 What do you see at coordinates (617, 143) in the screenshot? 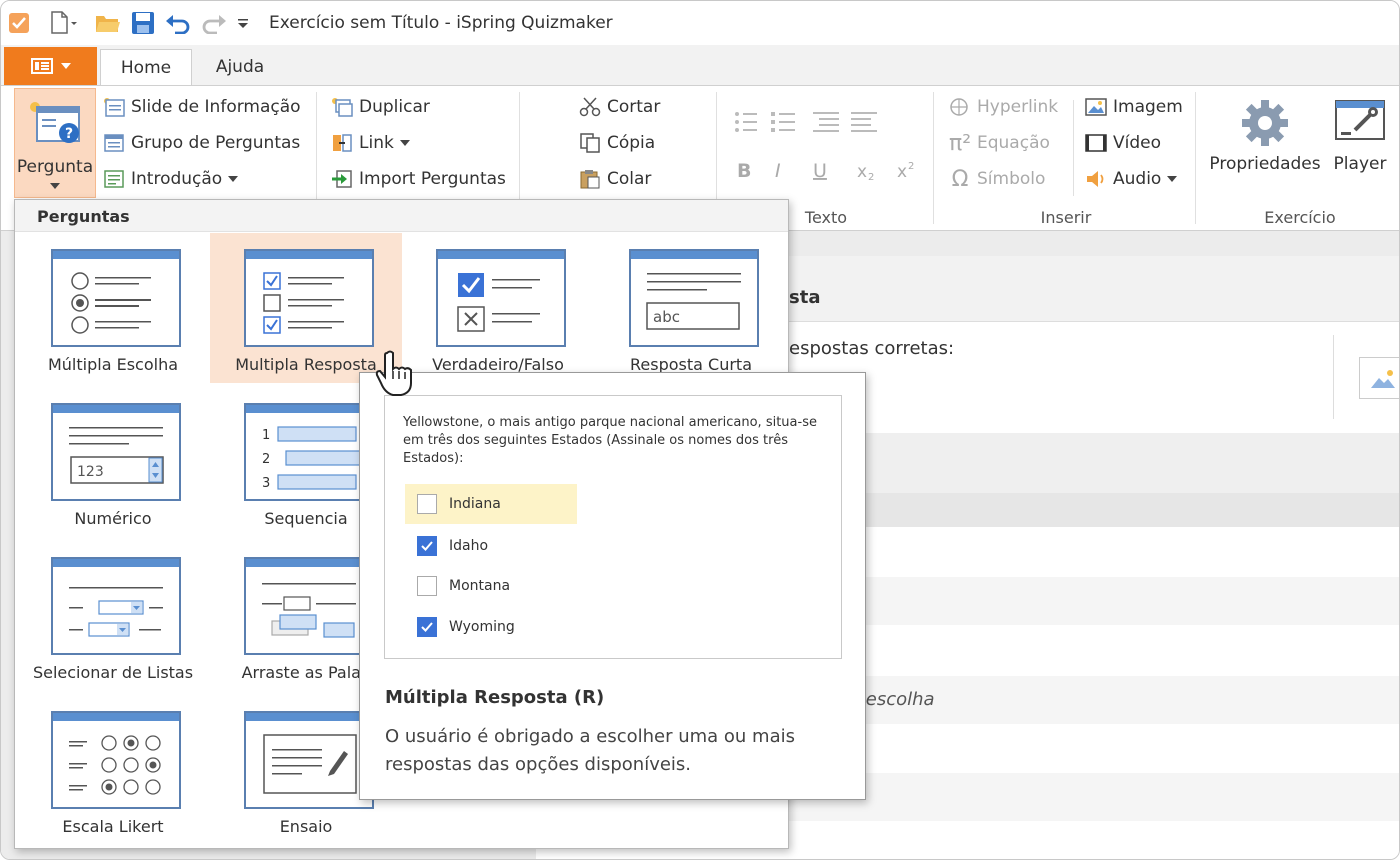
I see `copy-button: Cópia` at bounding box center [617, 143].